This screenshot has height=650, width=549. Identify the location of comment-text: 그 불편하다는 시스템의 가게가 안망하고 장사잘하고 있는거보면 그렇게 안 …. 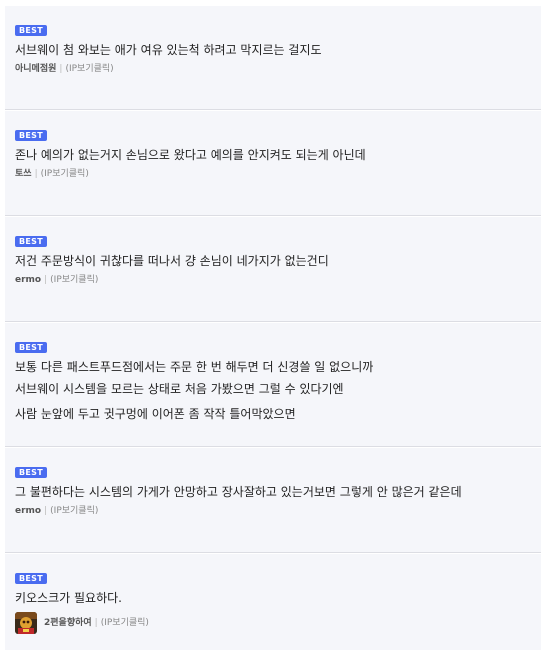
(278, 492).